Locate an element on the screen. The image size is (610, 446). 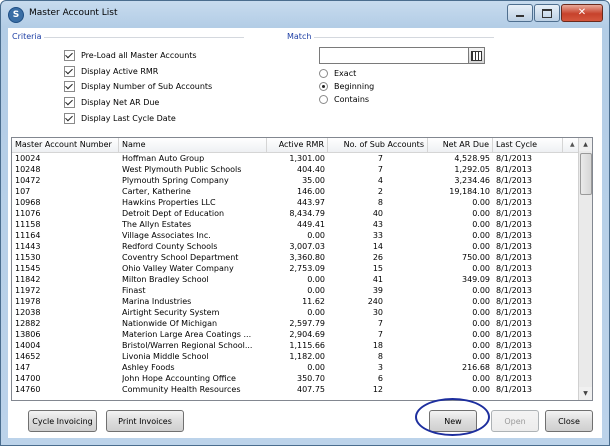
cell-net-ar-due: 349.09 is located at coordinates (476, 279).